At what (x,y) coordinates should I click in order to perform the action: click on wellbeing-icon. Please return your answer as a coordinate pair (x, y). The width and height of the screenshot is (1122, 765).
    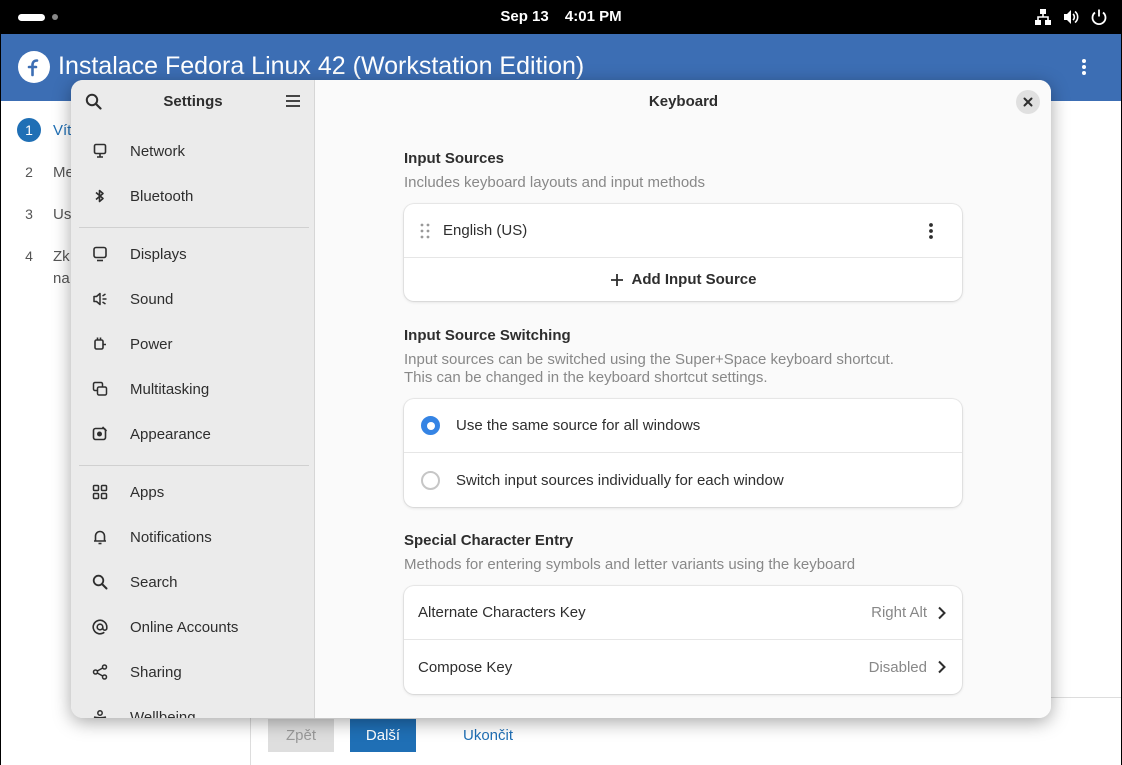
    Looking at the image, I should click on (100, 713).